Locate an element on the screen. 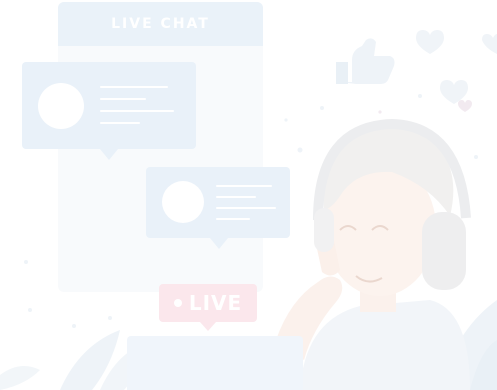 This screenshot has width=497, height=390. live-label: LIVE is located at coordinates (215, 303).